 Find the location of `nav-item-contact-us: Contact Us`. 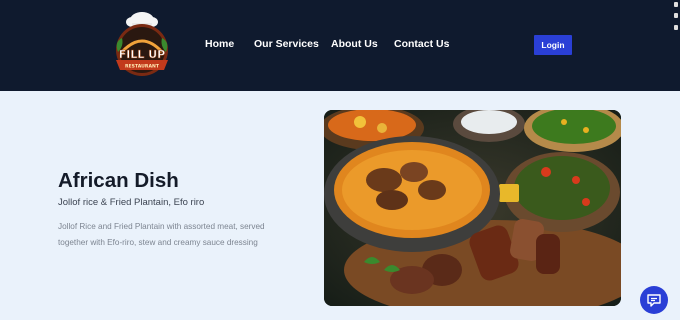

nav-item-contact-us: Contact Us is located at coordinates (421, 44).